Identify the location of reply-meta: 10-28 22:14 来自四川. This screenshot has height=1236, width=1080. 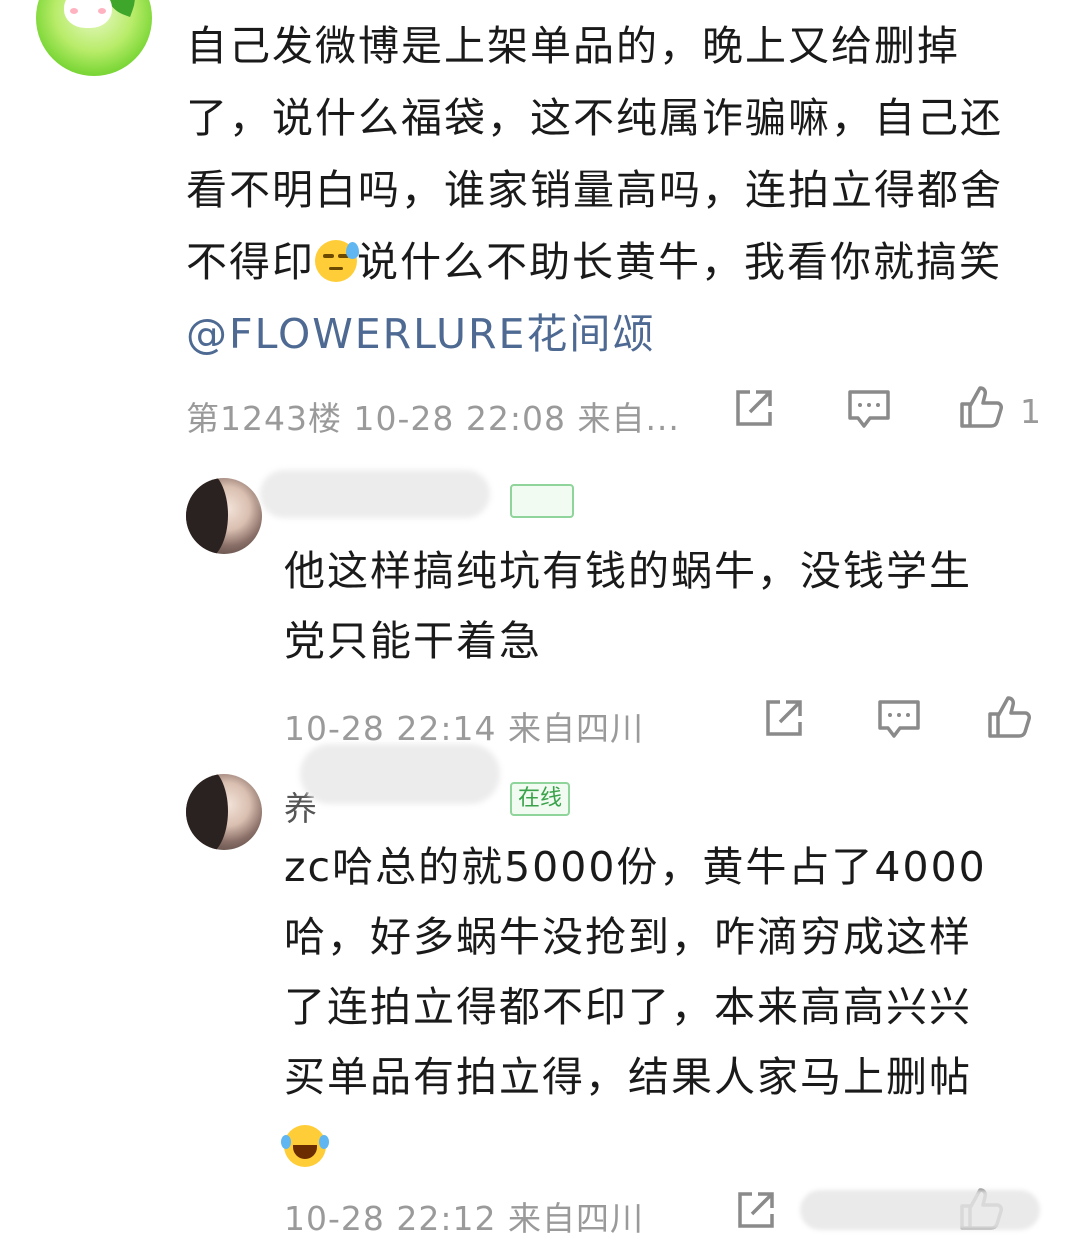
(464, 728).